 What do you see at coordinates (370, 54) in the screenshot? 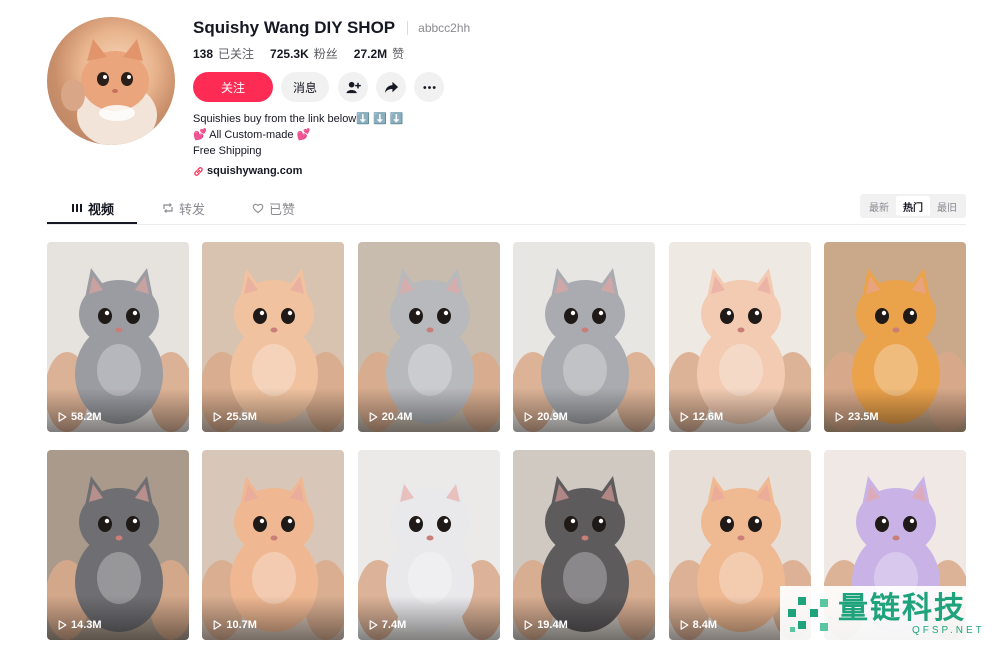
I see `stat-likes-count: 27.2M` at bounding box center [370, 54].